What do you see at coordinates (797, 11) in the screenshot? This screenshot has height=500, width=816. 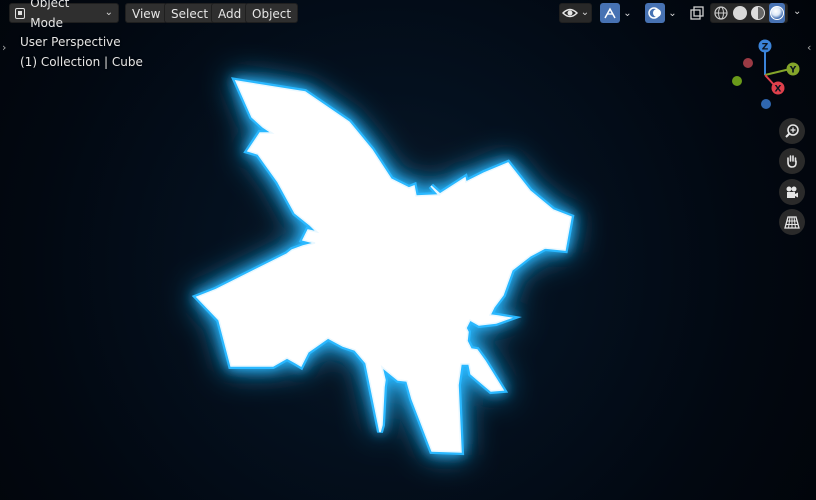 I see `shading-options-chevron-icon: ⌄` at bounding box center [797, 11].